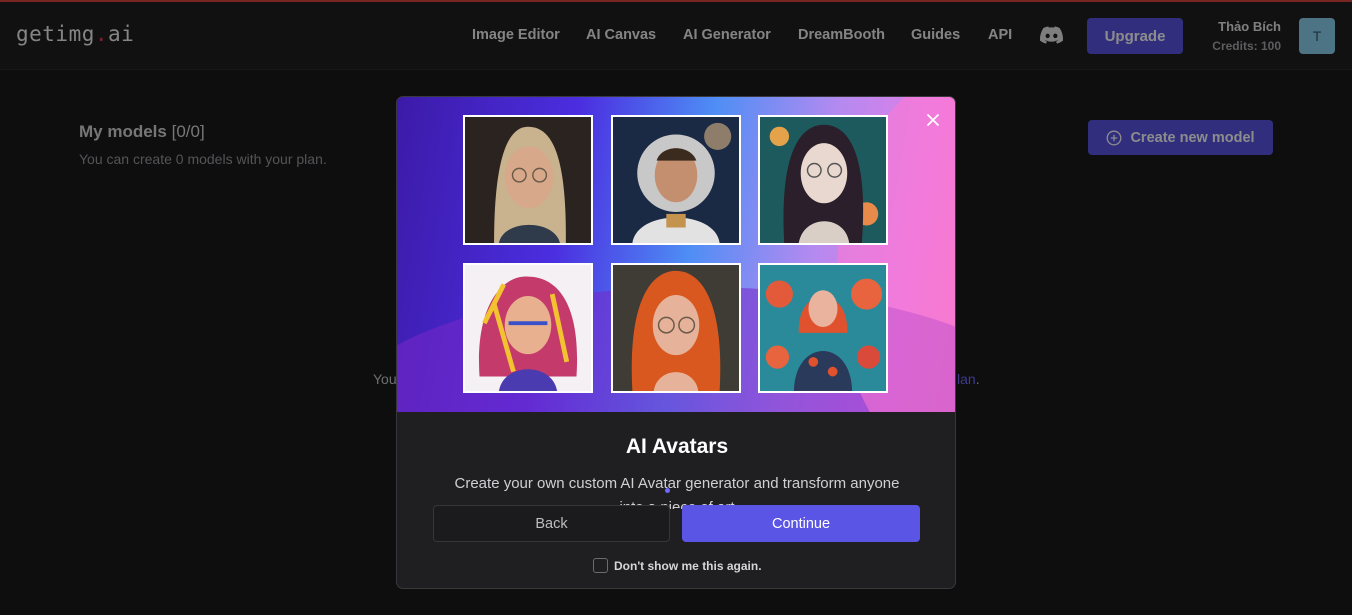 The height and width of the screenshot is (615, 1352). Describe the element at coordinates (551, 523) in the screenshot. I see `back-button: Back` at that location.